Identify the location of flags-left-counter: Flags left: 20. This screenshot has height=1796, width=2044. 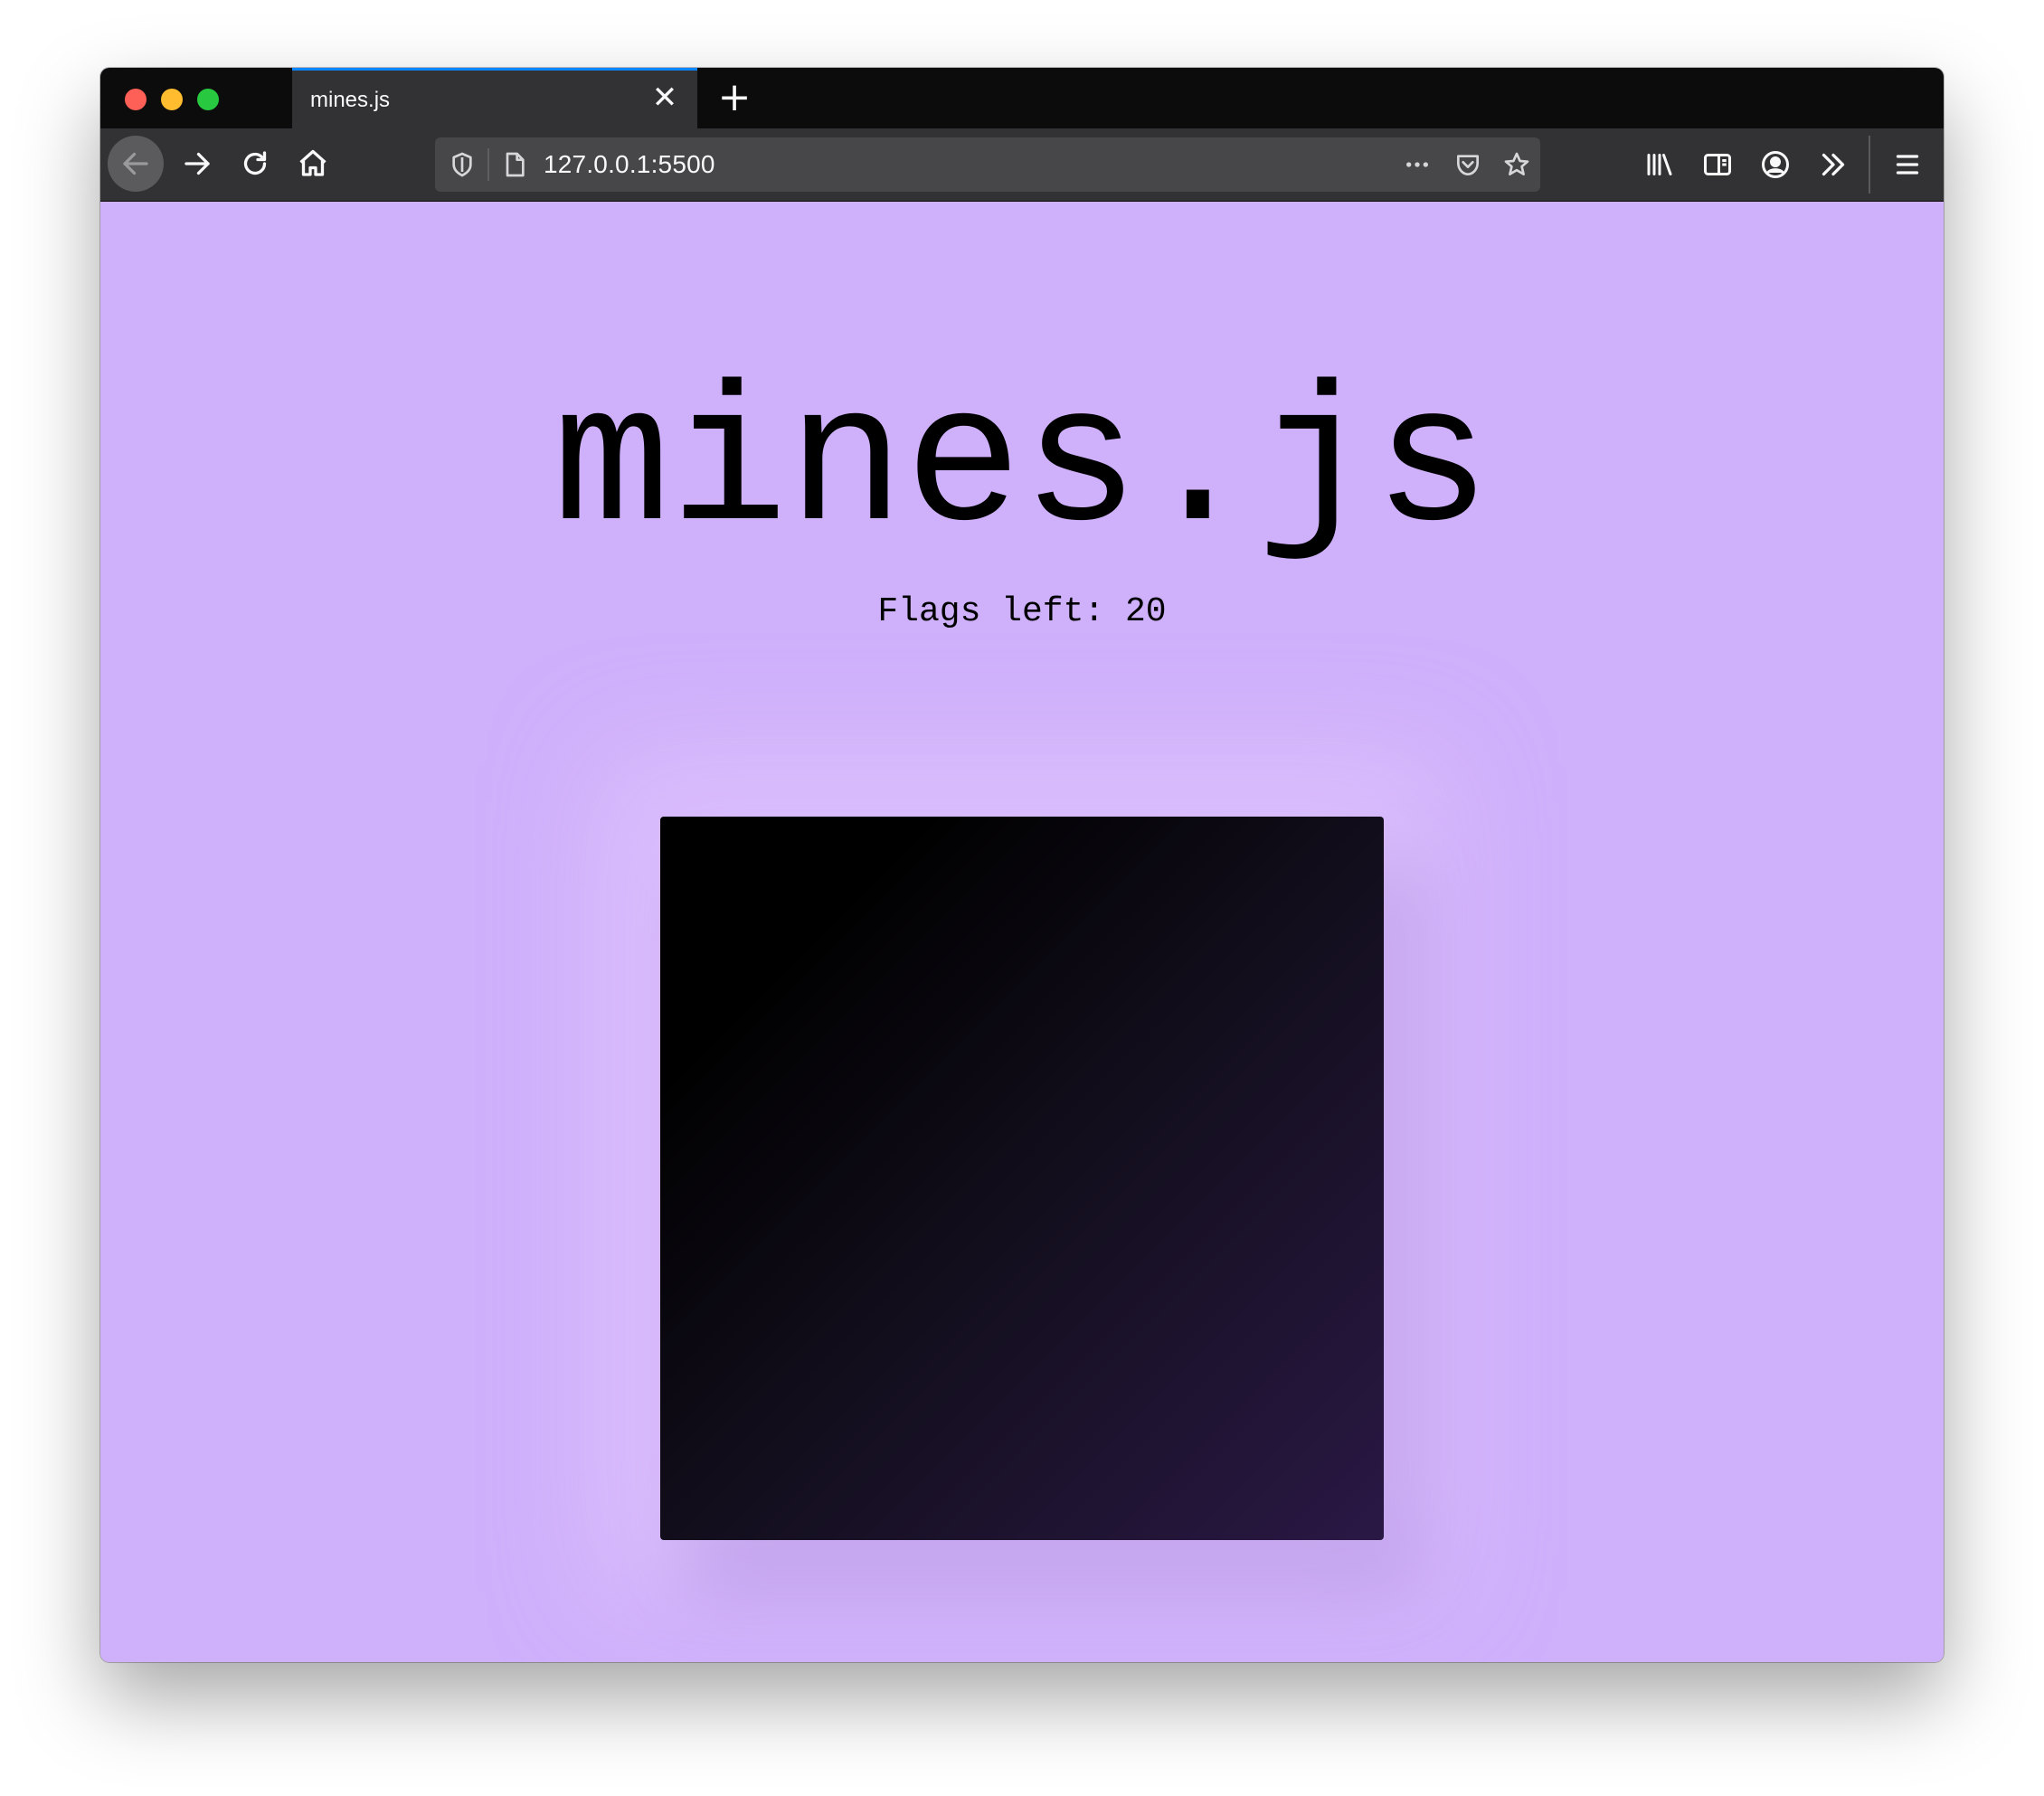
(1022, 611).